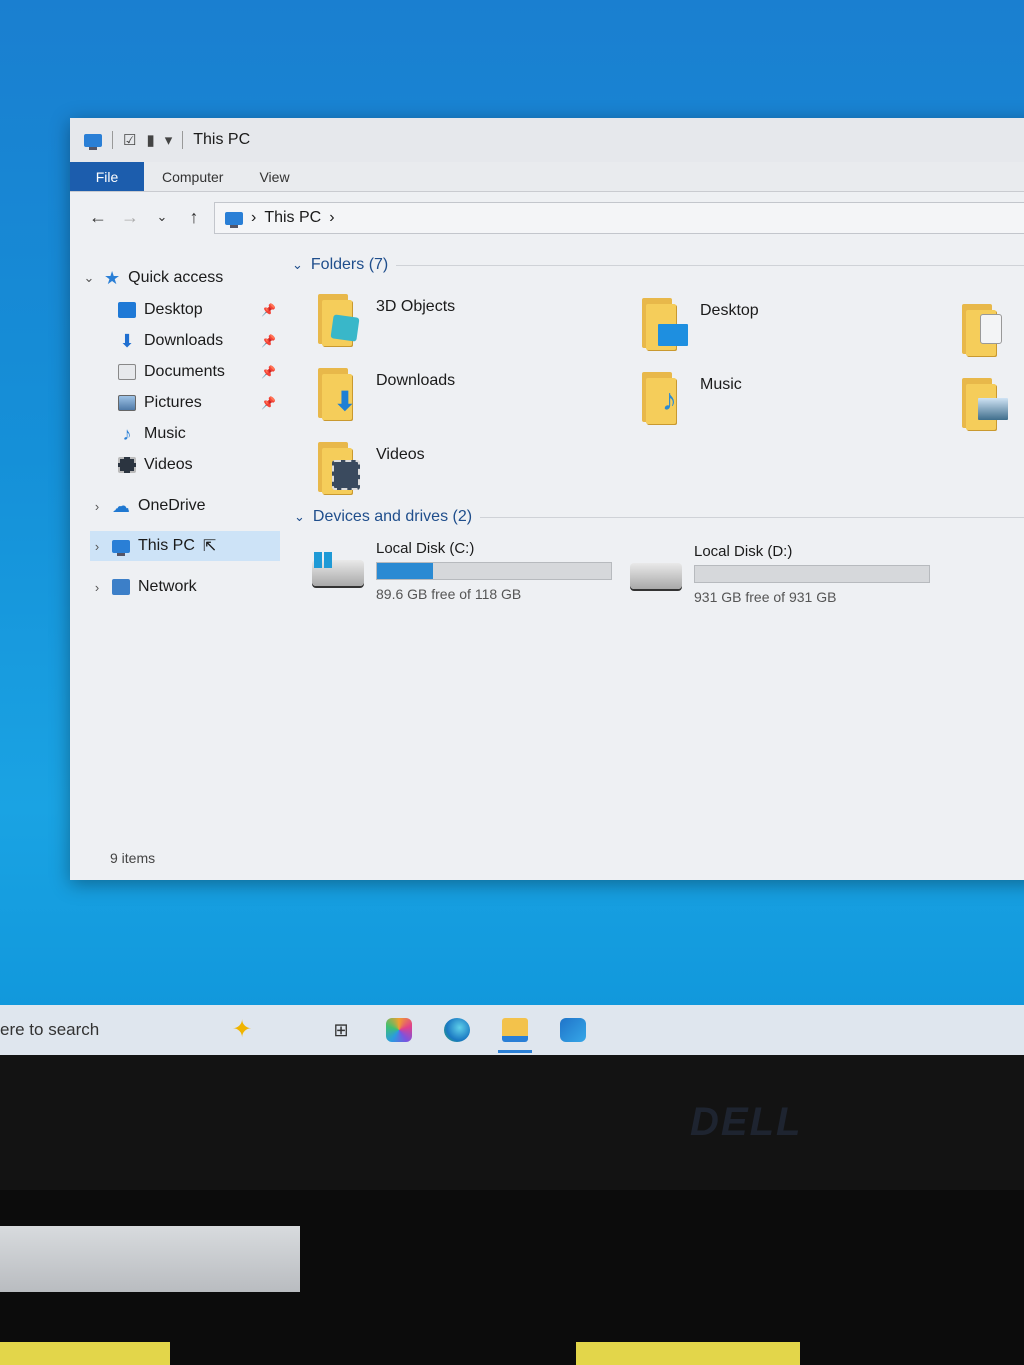 The height and width of the screenshot is (1365, 1024). Describe the element at coordinates (274, 176) in the screenshot. I see `tab-view: View` at that location.